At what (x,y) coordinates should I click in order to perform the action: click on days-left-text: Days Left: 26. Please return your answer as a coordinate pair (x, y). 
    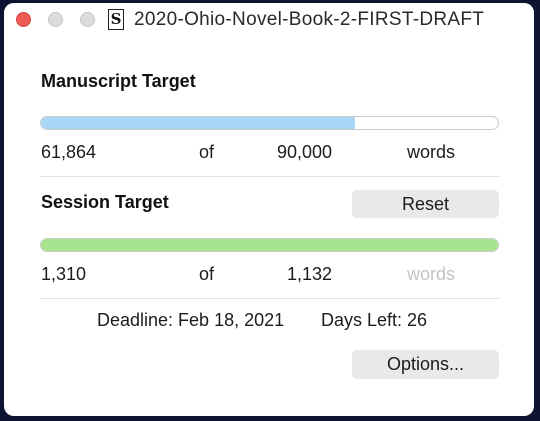
    Looking at the image, I should click on (374, 320).